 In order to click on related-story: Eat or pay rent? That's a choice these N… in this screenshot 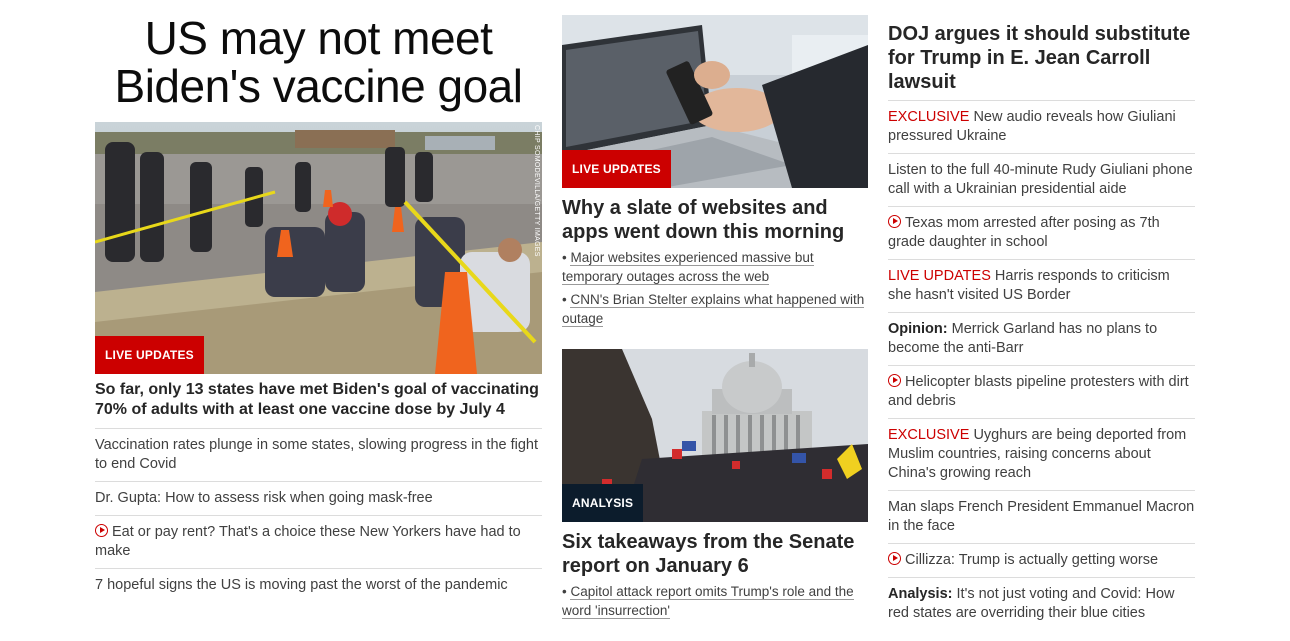, I will do `click(318, 542)`.